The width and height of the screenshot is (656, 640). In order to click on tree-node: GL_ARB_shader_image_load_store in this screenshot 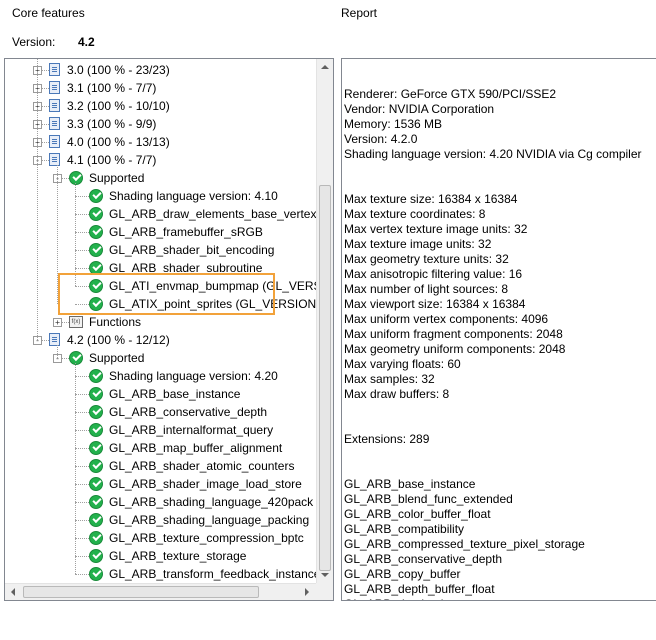, I will do `click(160, 484)`.